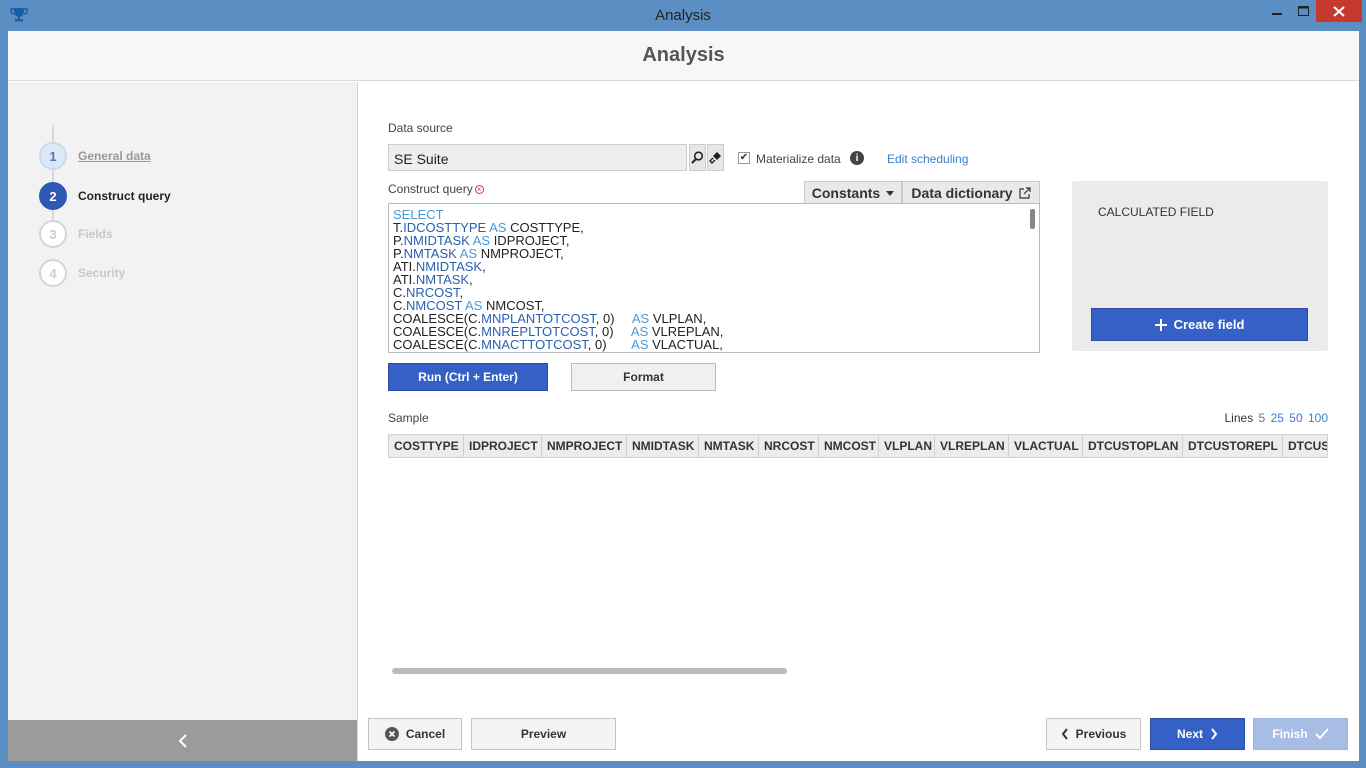 The width and height of the screenshot is (1366, 768). What do you see at coordinates (685, 344) in the screenshot?
I see `sql-token: VLACTUAL,` at bounding box center [685, 344].